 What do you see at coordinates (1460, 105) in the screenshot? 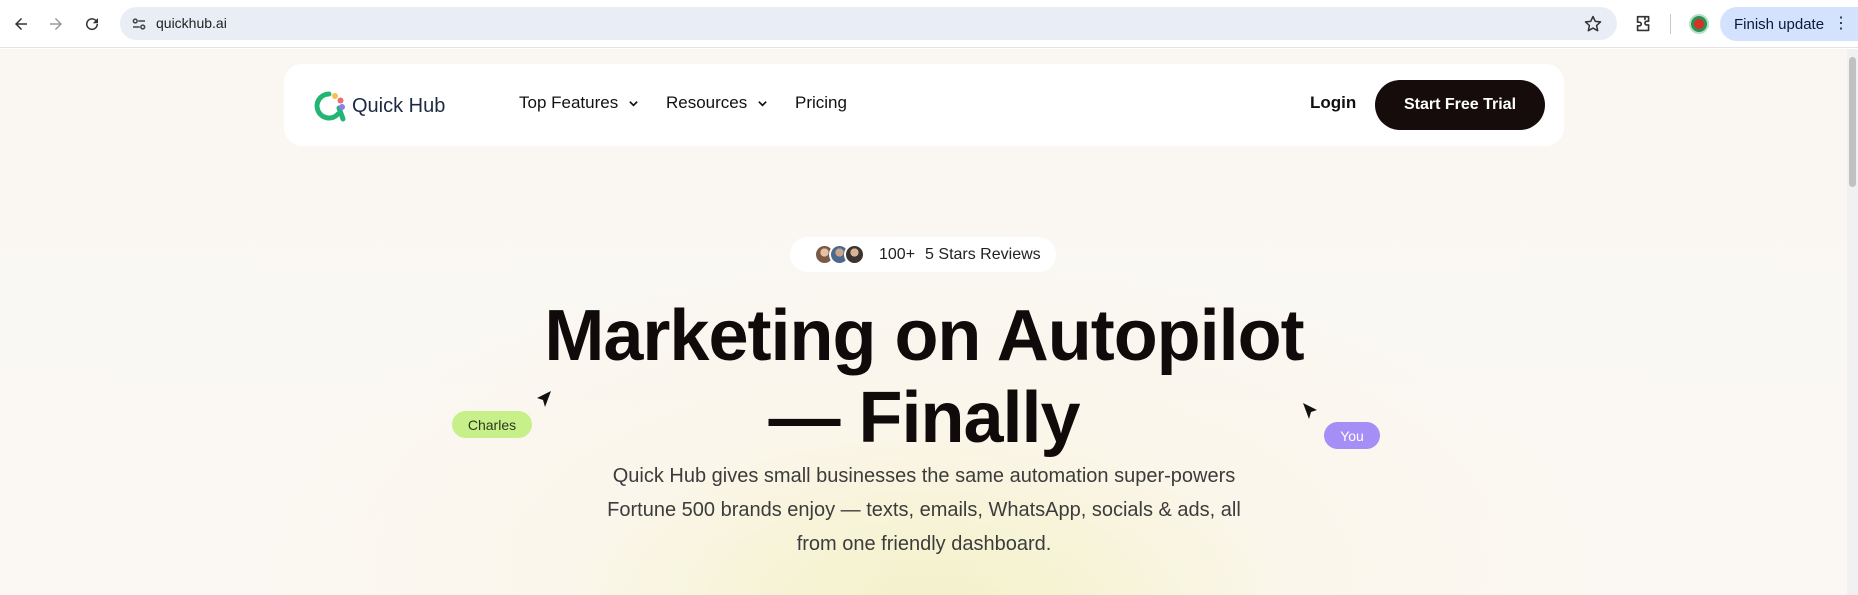
I see `start-free-trial-button: Start Free Trial` at bounding box center [1460, 105].